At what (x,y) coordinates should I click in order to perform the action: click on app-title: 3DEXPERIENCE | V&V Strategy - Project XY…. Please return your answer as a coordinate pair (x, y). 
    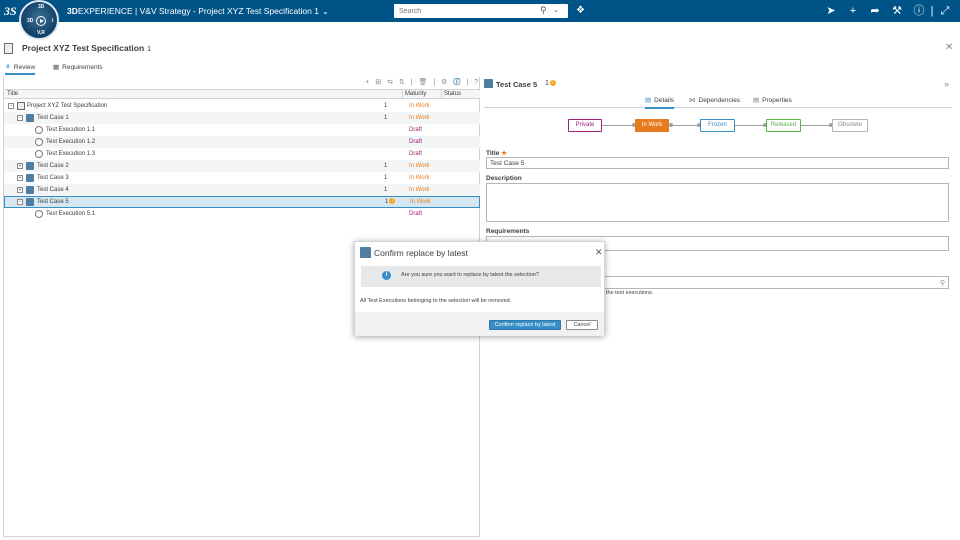
    Looking at the image, I should click on (198, 11).